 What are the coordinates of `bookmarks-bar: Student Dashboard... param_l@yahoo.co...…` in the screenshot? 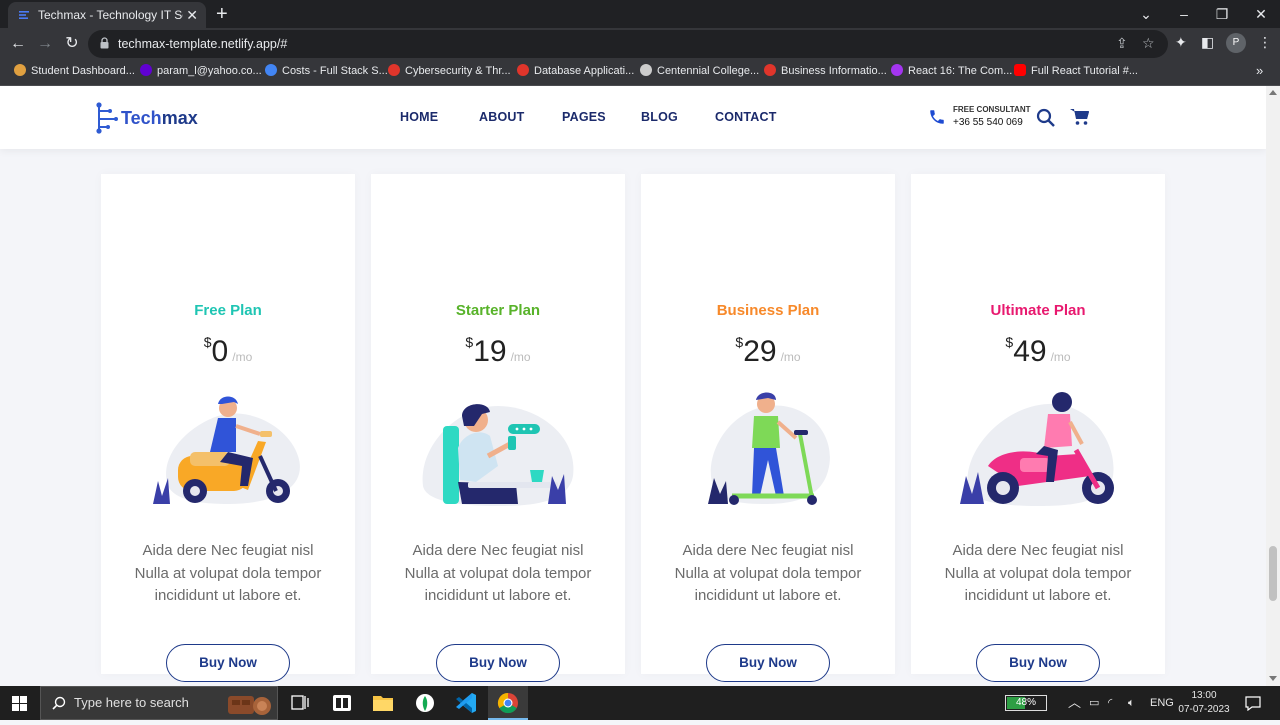 It's located at (640, 73).